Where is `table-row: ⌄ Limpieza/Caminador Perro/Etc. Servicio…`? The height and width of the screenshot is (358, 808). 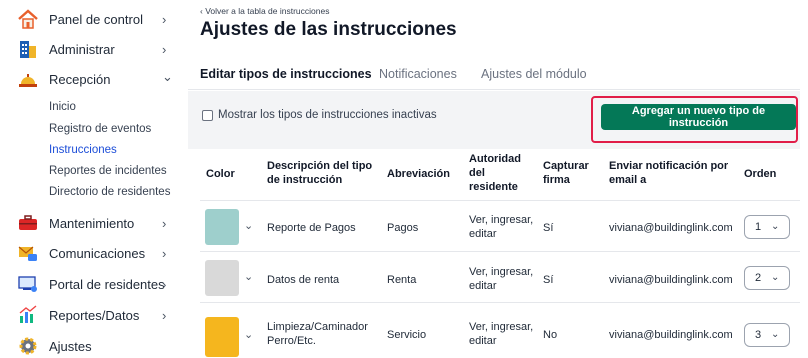 table-row: ⌄ Limpieza/Caminador Perro/Etc. Servicio… is located at coordinates (500, 330).